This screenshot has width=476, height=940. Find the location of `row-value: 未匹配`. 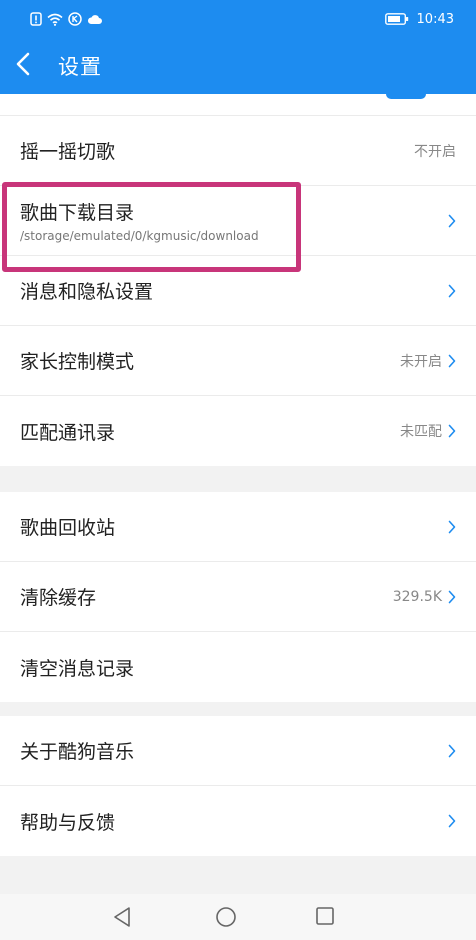

row-value: 未匹配 is located at coordinates (421, 432).